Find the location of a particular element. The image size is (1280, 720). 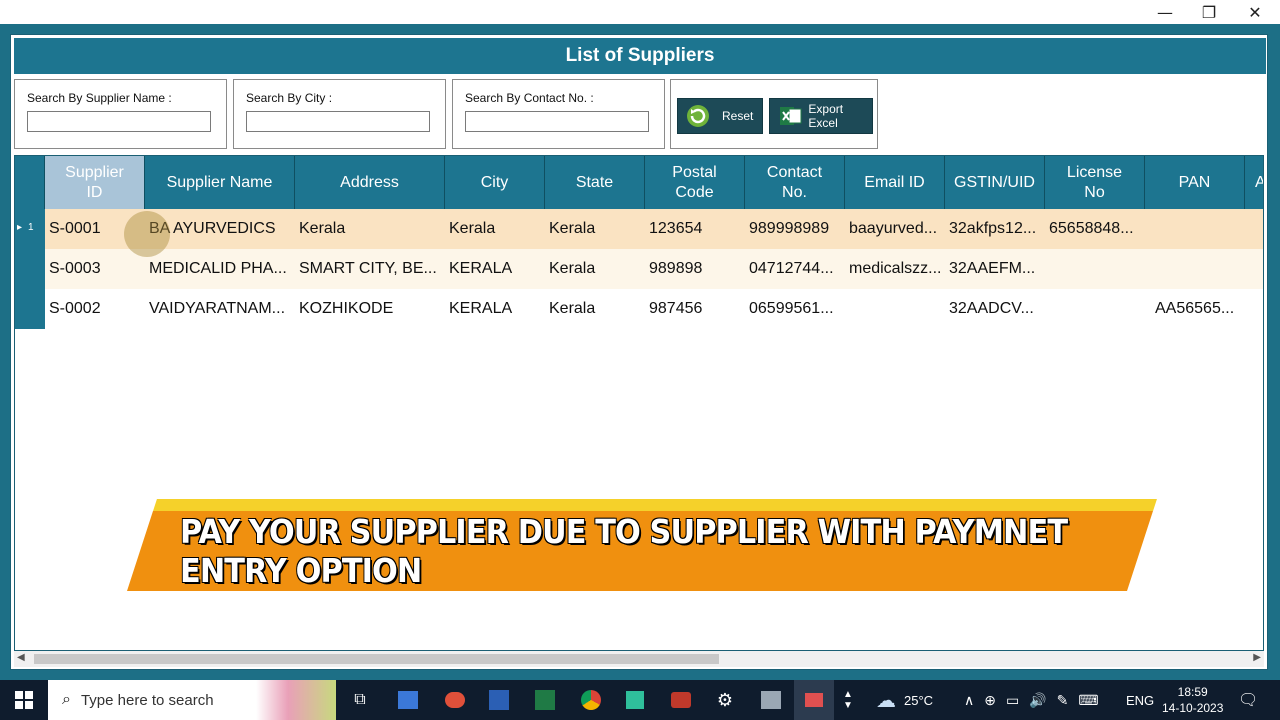

column-header-address: Address is located at coordinates (370, 182).